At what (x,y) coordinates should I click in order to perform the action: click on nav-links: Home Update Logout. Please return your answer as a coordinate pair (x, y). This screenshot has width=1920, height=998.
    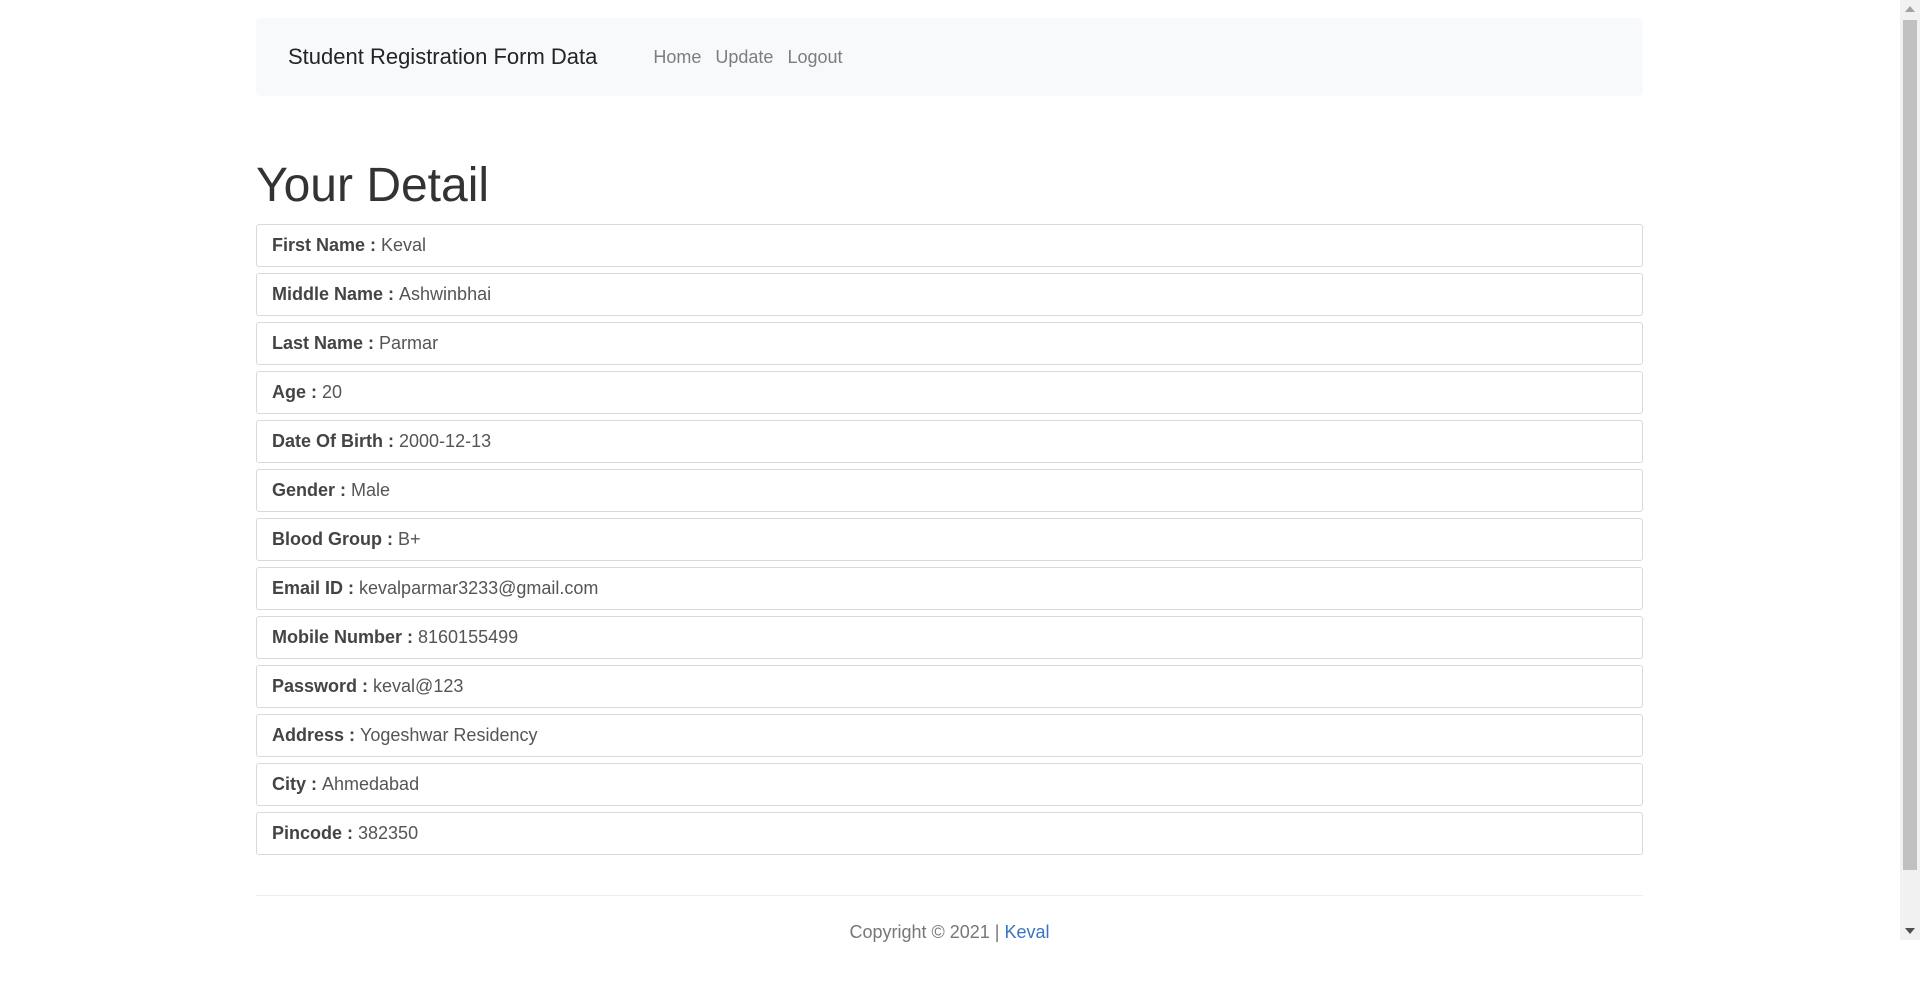
    Looking at the image, I should click on (747, 57).